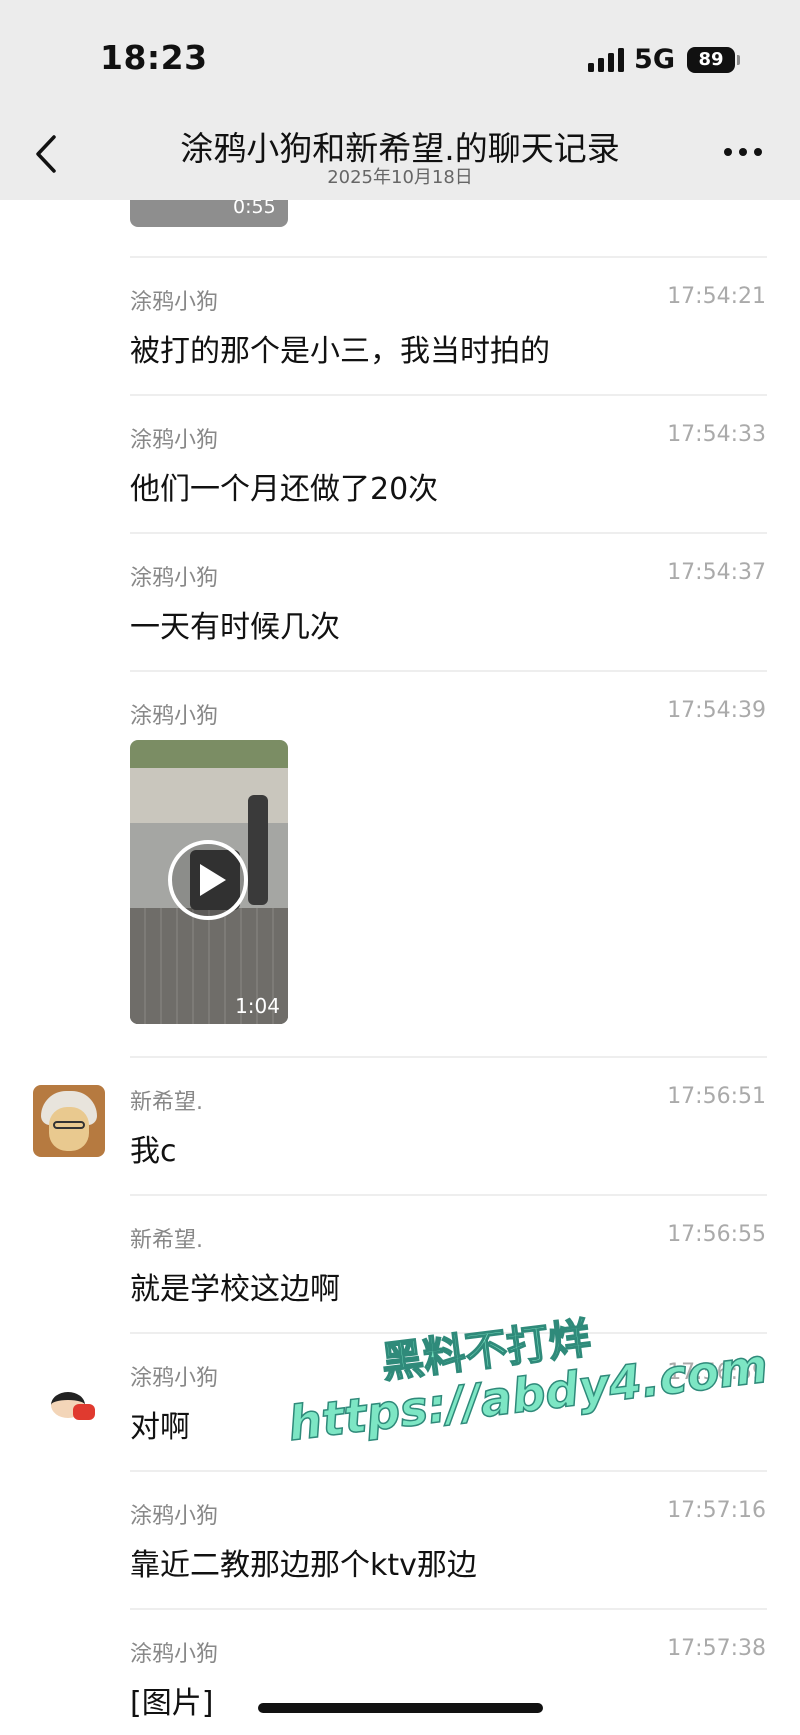 The width and height of the screenshot is (800, 1735). Describe the element at coordinates (400, 177) in the screenshot. I see `page-subtitle-date: 2025年10月18日` at that location.